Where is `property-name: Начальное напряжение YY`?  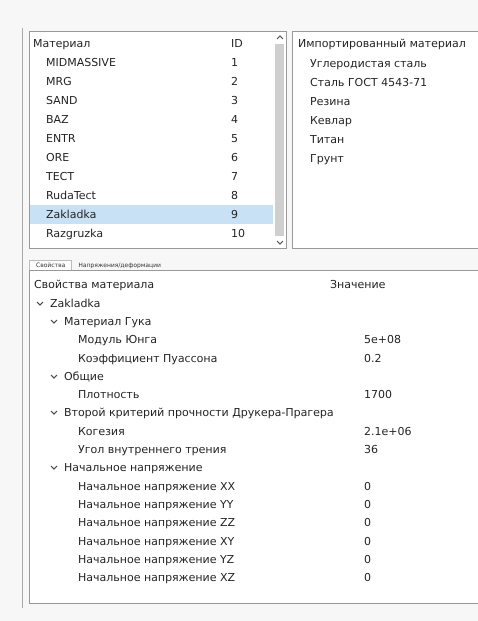
property-name: Начальное напряжение YY is located at coordinates (156, 504).